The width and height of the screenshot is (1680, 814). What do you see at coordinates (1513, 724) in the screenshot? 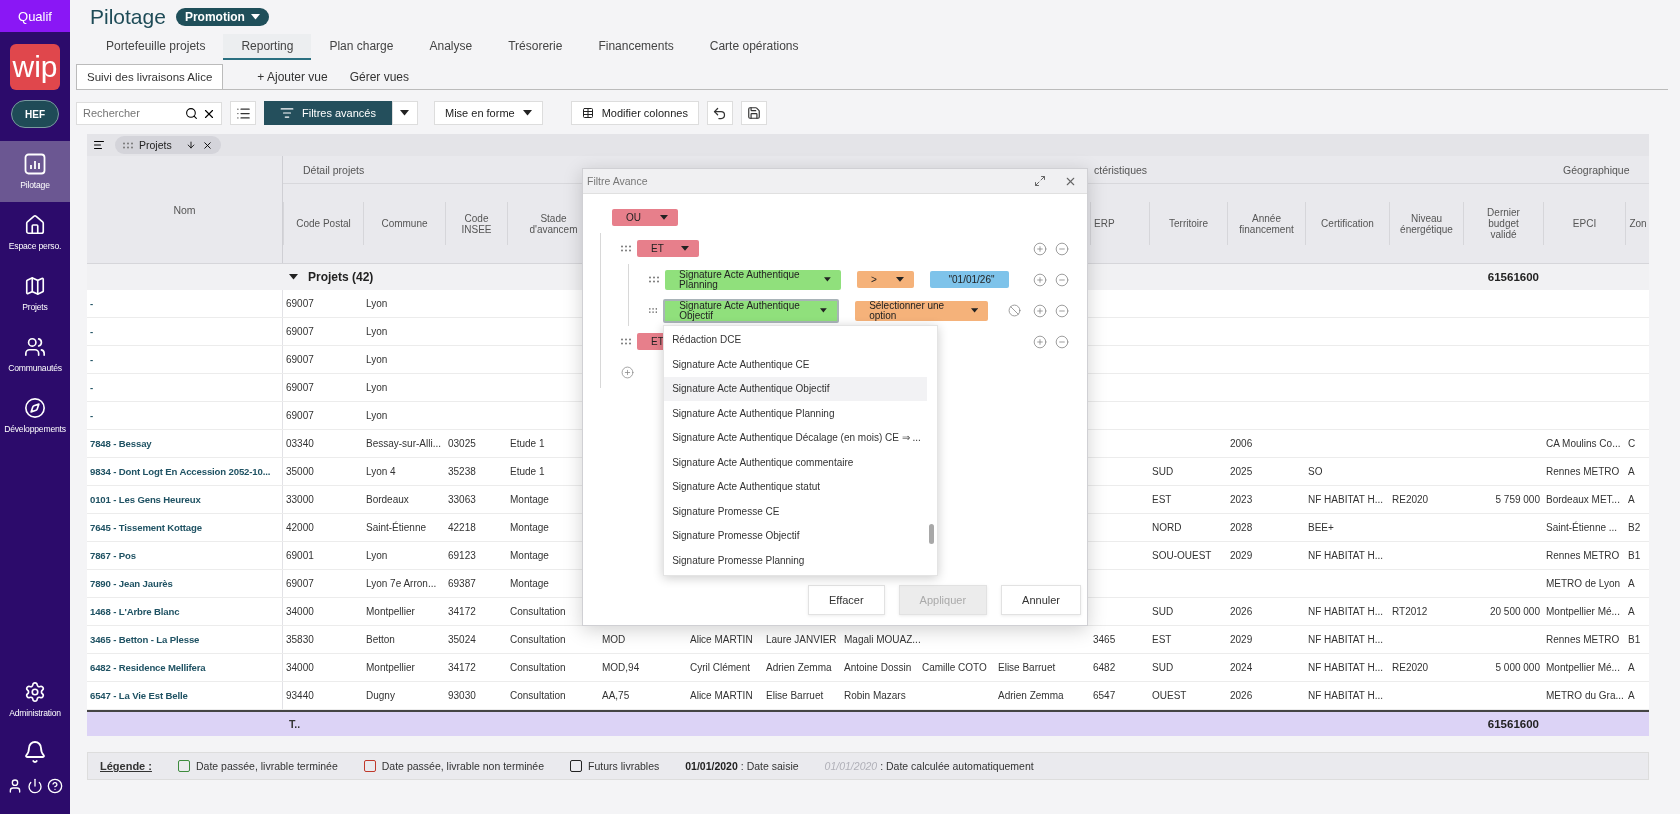
I see `total-value: 61561600` at bounding box center [1513, 724].